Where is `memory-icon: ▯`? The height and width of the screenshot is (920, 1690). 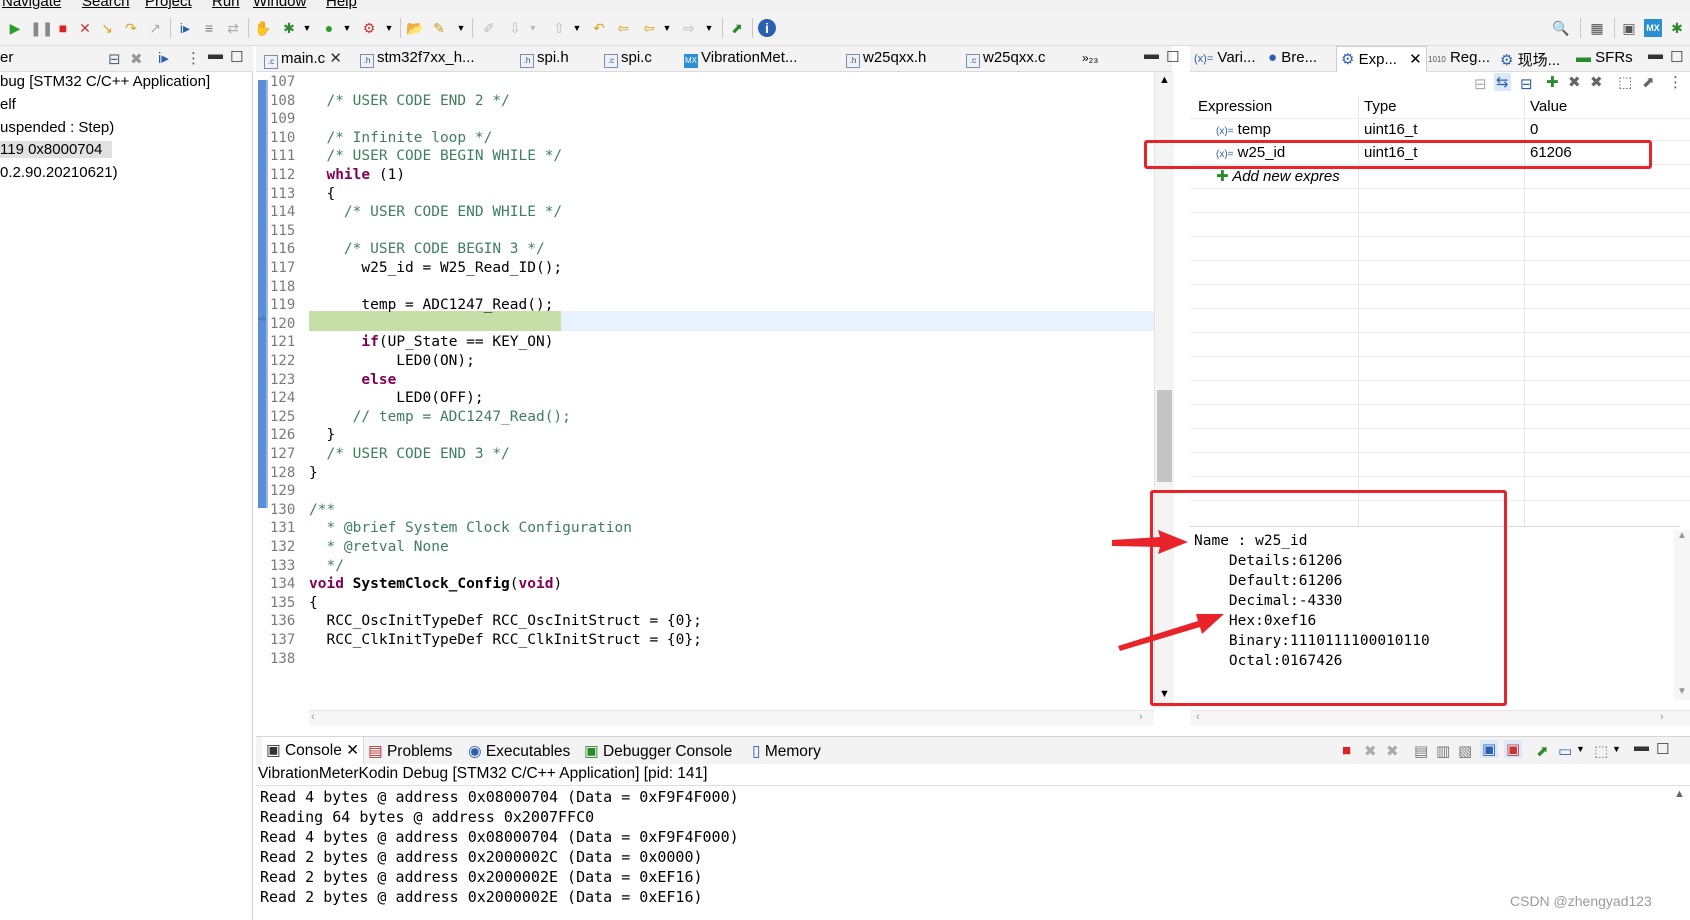 memory-icon: ▯ is located at coordinates (756, 751).